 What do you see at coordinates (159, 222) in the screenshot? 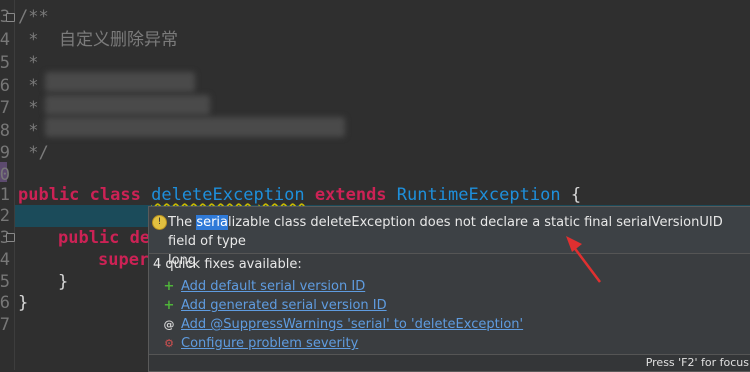
I see `warning-bulb-icon: !` at bounding box center [159, 222].